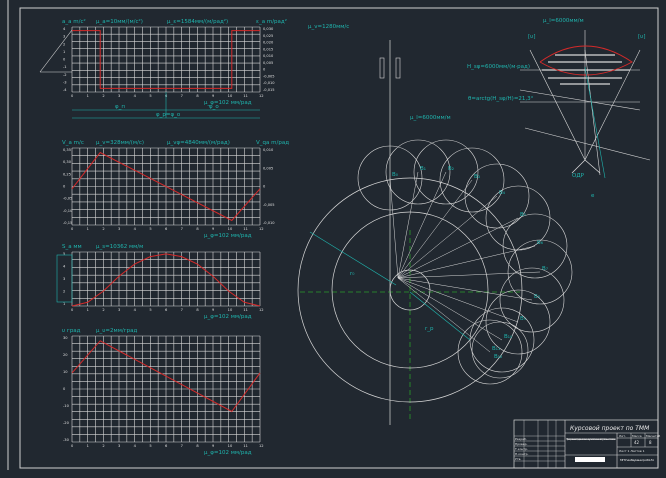 Image resolution: width=666 pixels, height=478 pixels. What do you see at coordinates (578, 166) in the screenshot?
I see `link-left` at bounding box center [578, 166].